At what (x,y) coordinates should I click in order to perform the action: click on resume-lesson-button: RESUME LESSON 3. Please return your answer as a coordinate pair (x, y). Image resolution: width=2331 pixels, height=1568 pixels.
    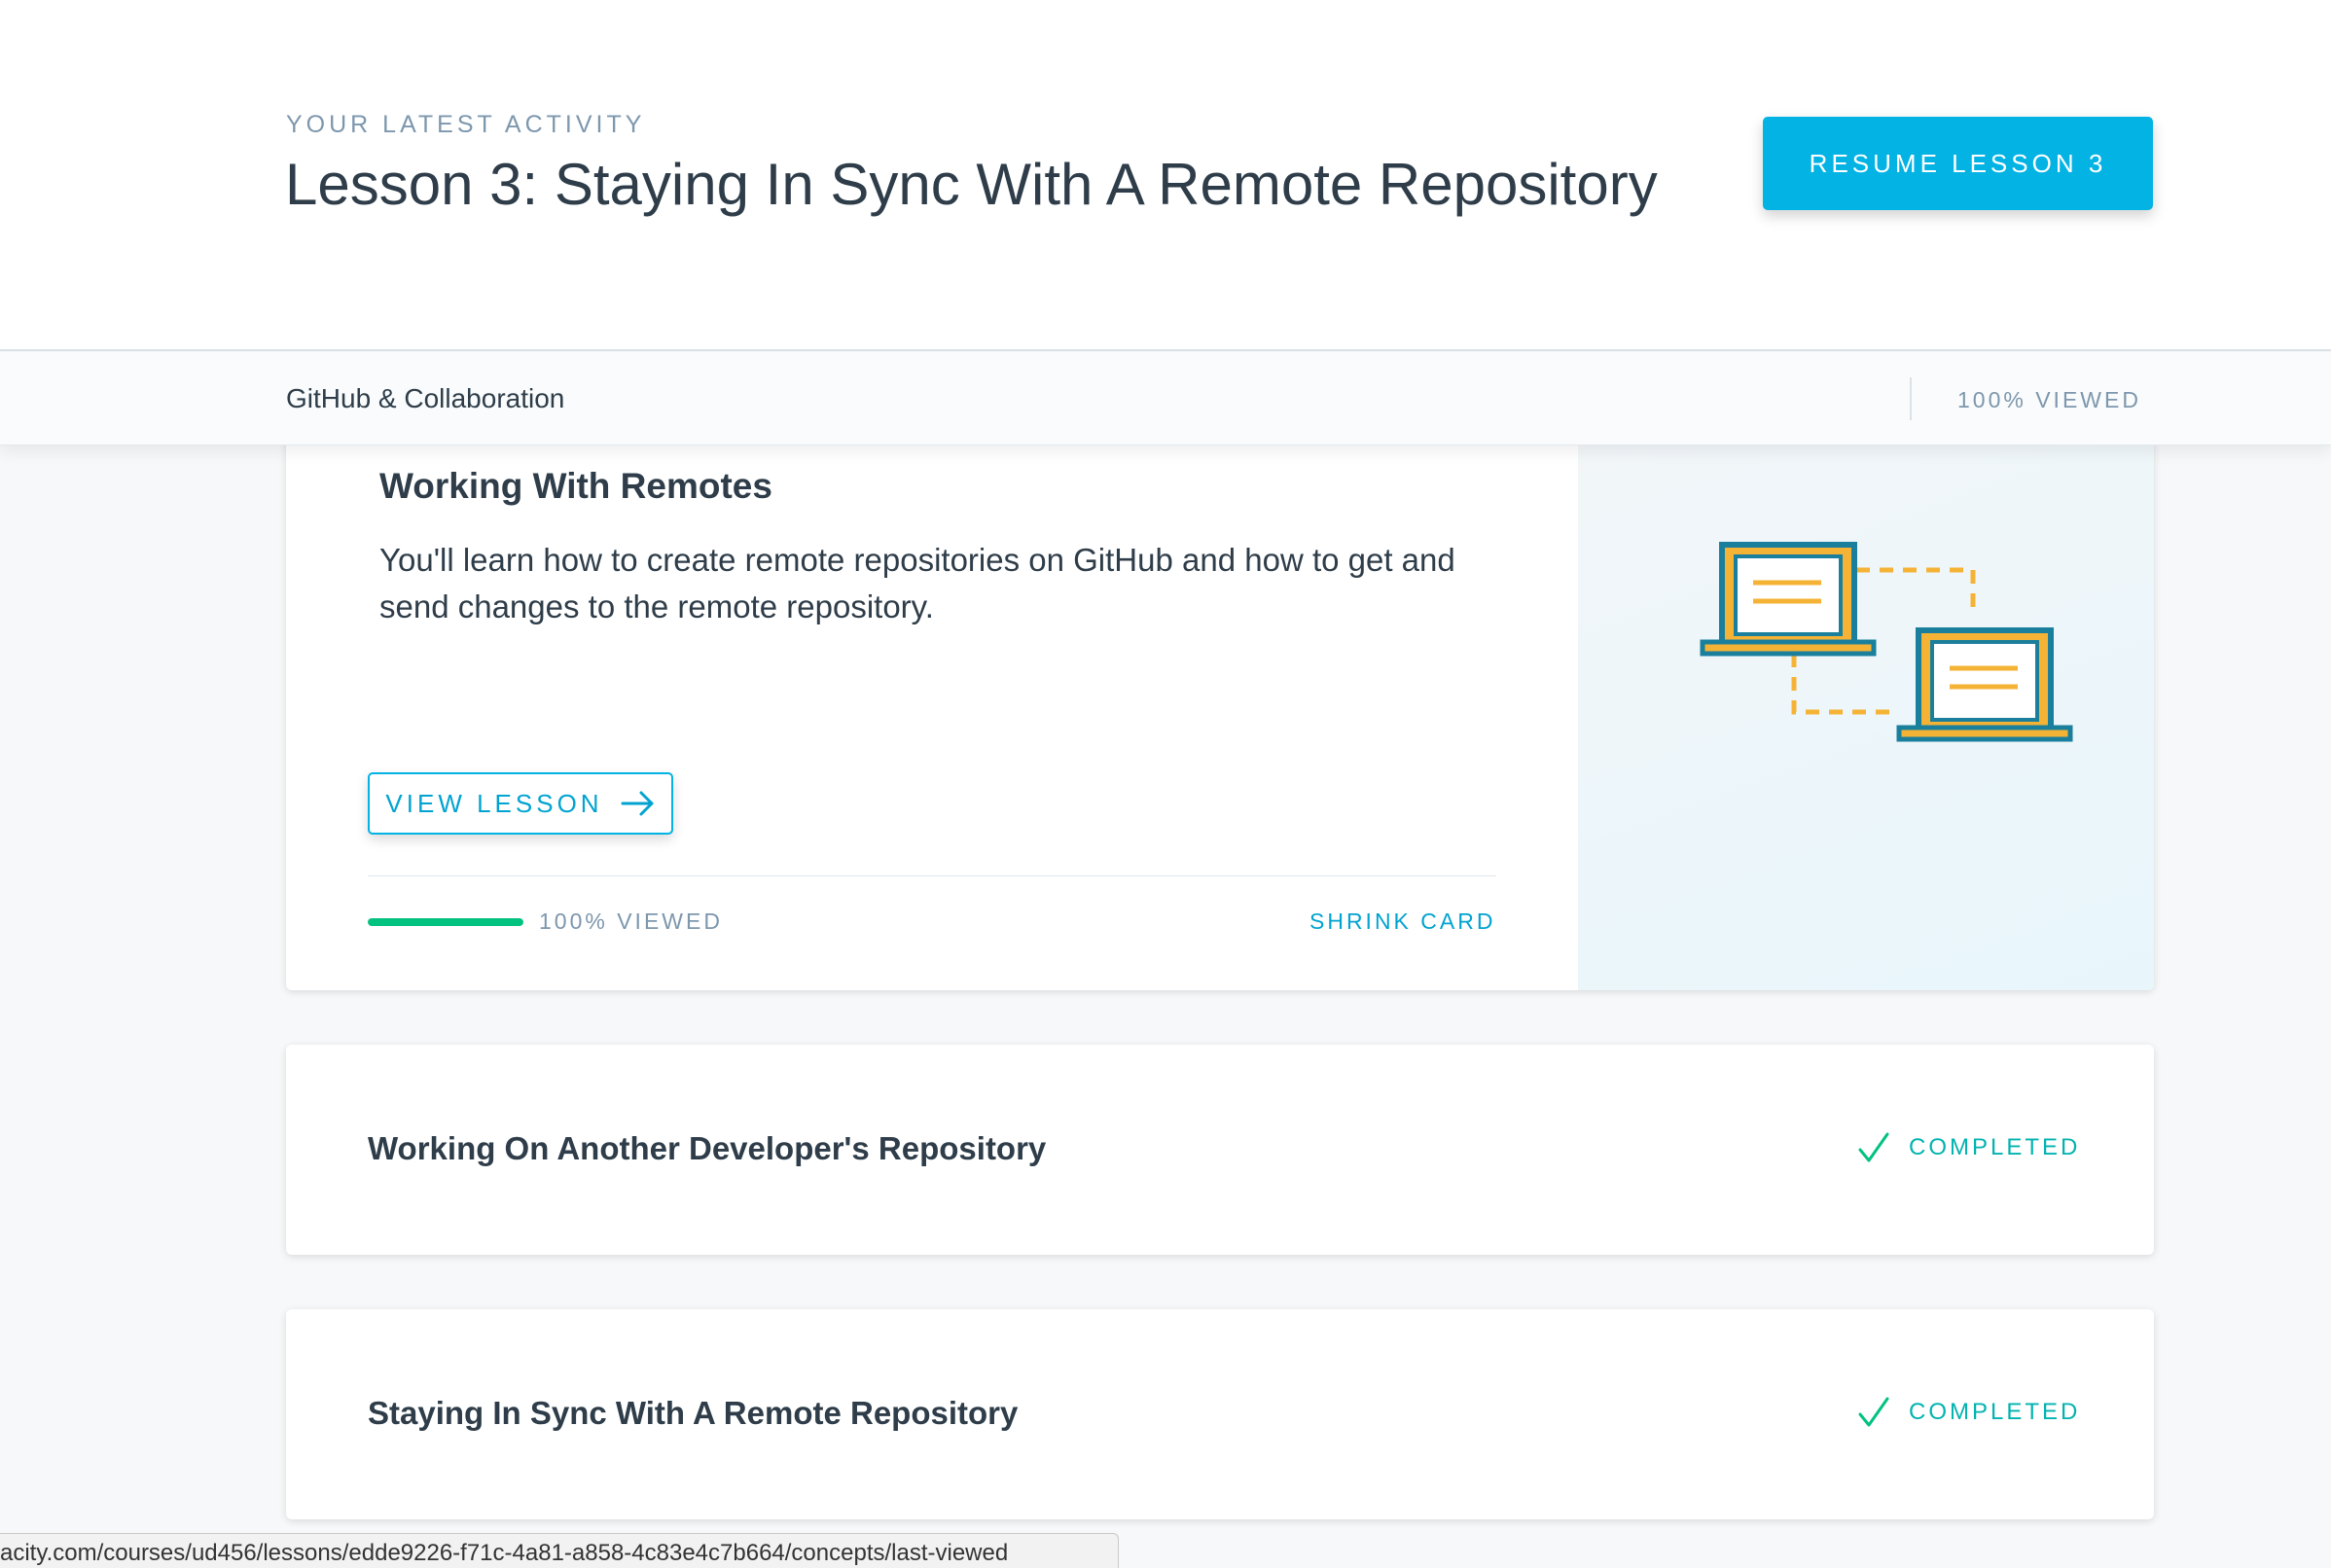
    Looking at the image, I should click on (1958, 164).